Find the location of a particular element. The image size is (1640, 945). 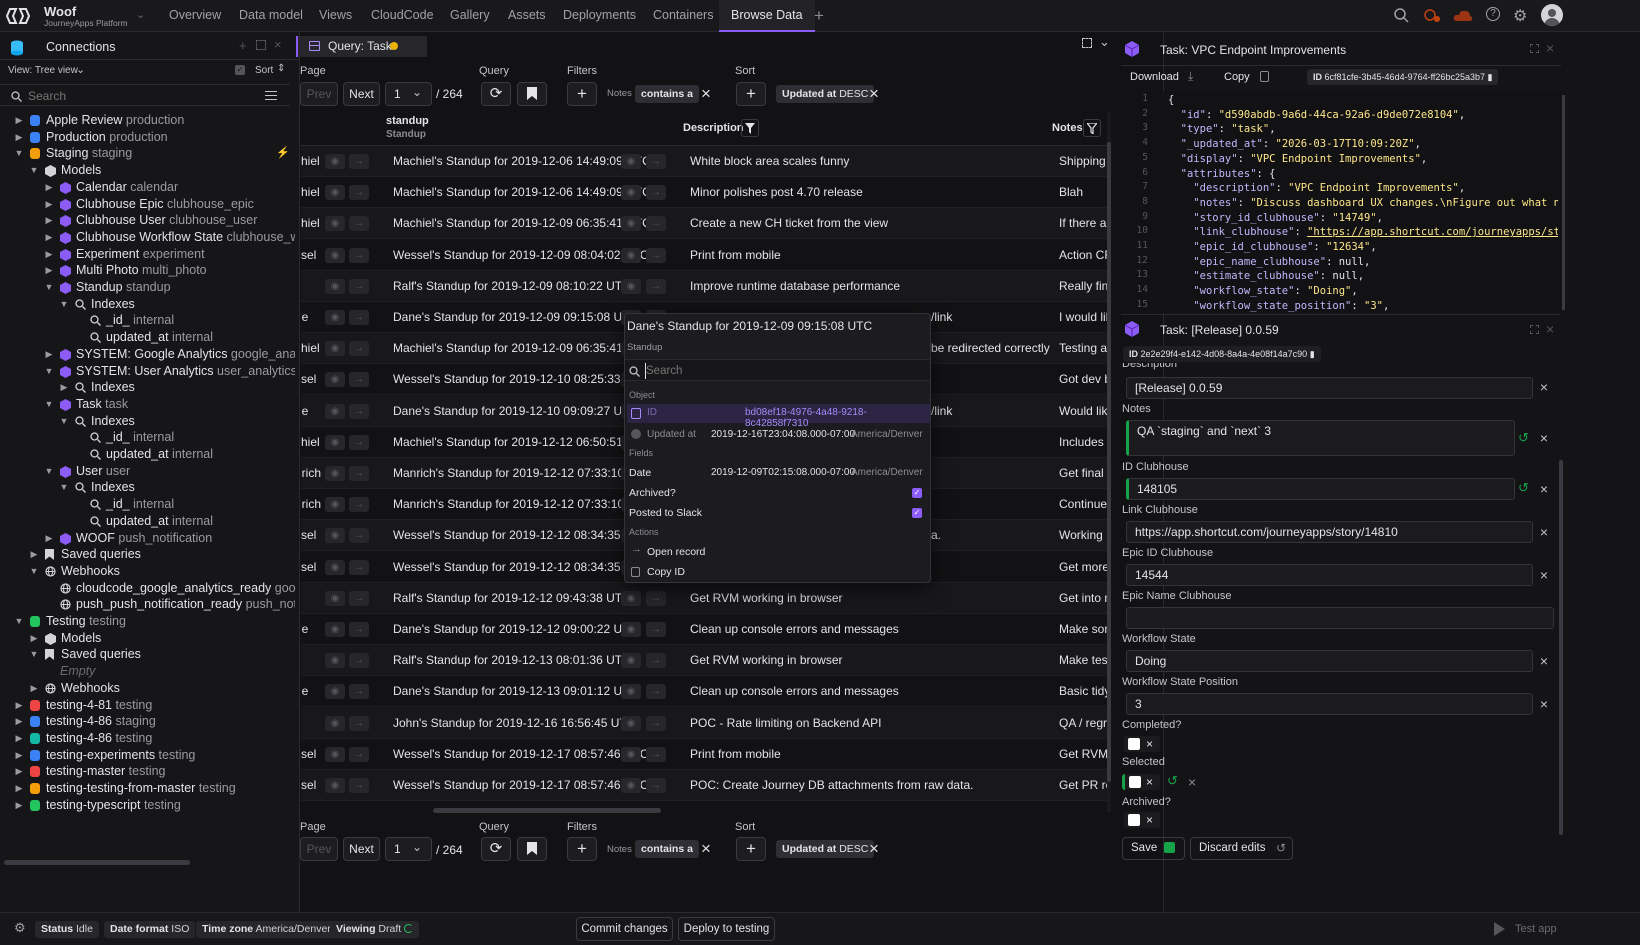

filter-active-icon is located at coordinates (1092, 128).